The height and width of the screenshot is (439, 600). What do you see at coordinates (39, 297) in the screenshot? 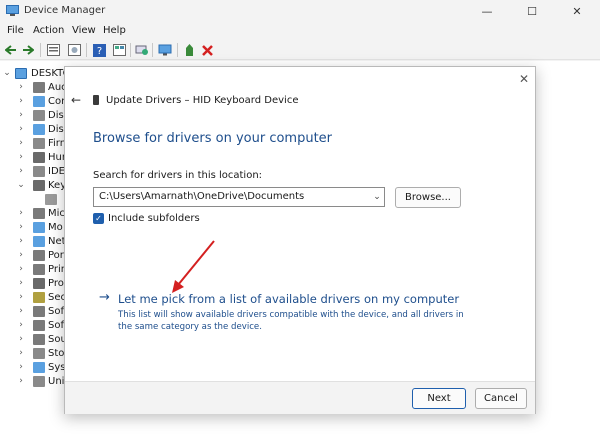
I see `security-icon` at bounding box center [39, 297].